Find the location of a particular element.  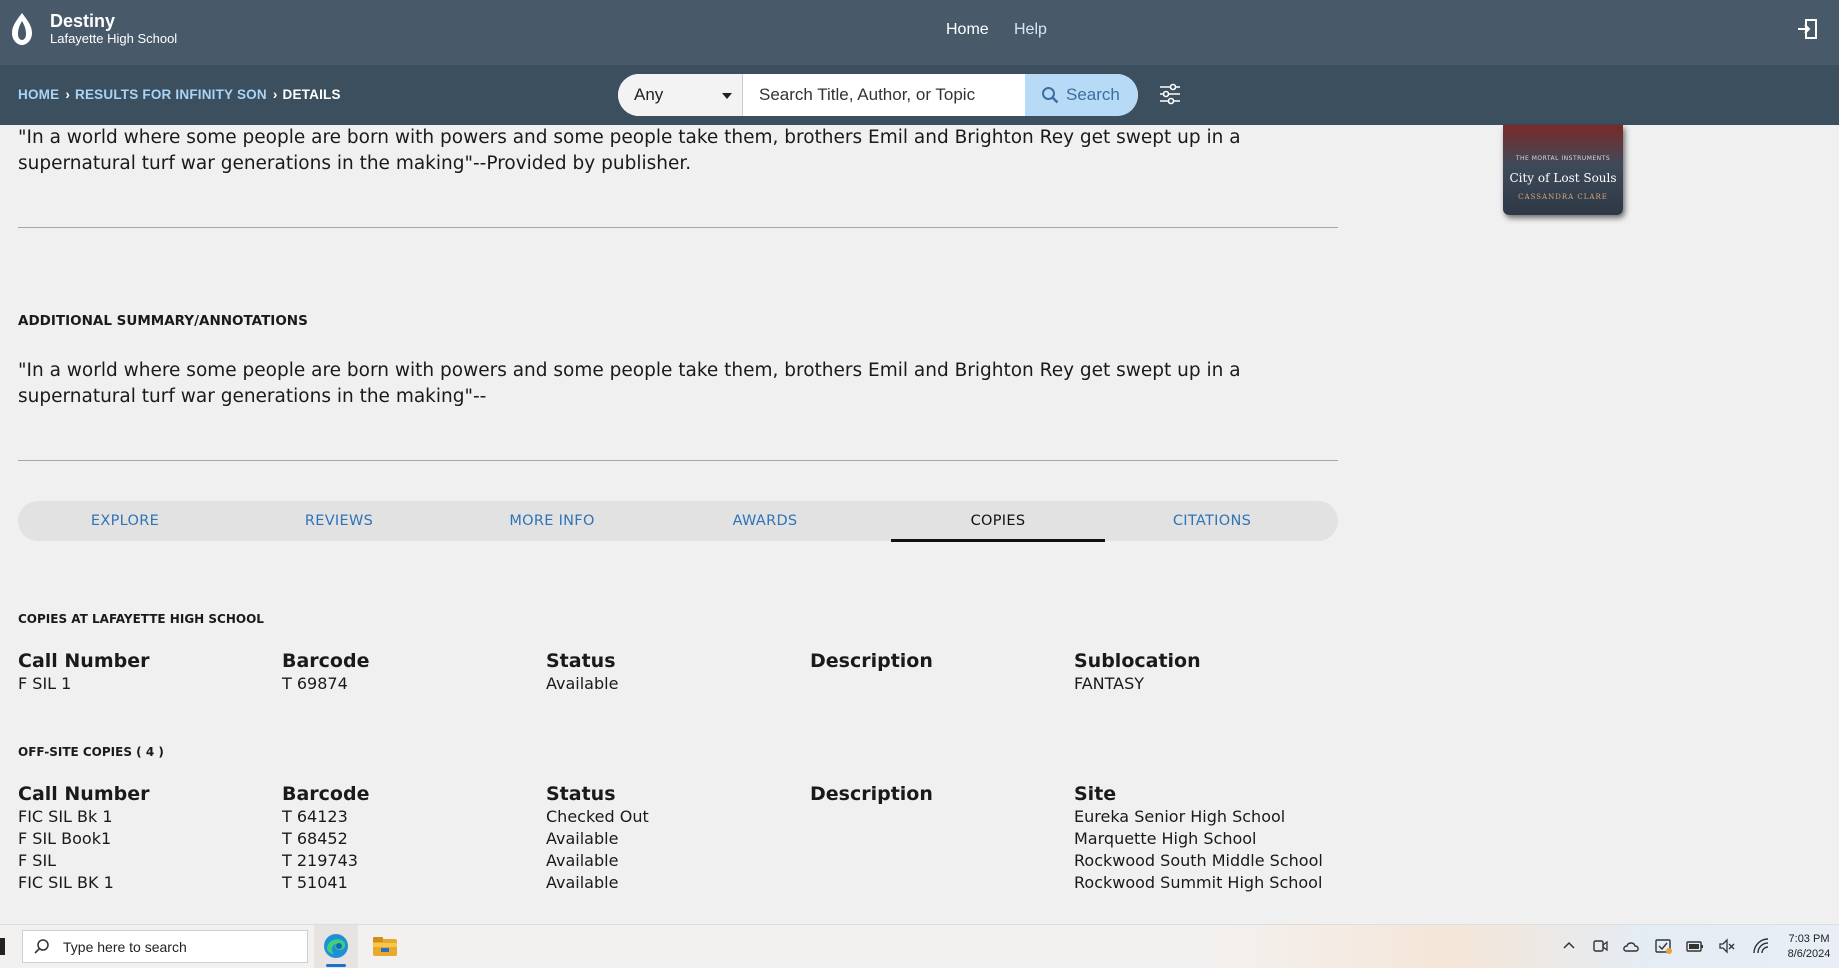

edge-browser-taskbar-button is located at coordinates (336, 946).